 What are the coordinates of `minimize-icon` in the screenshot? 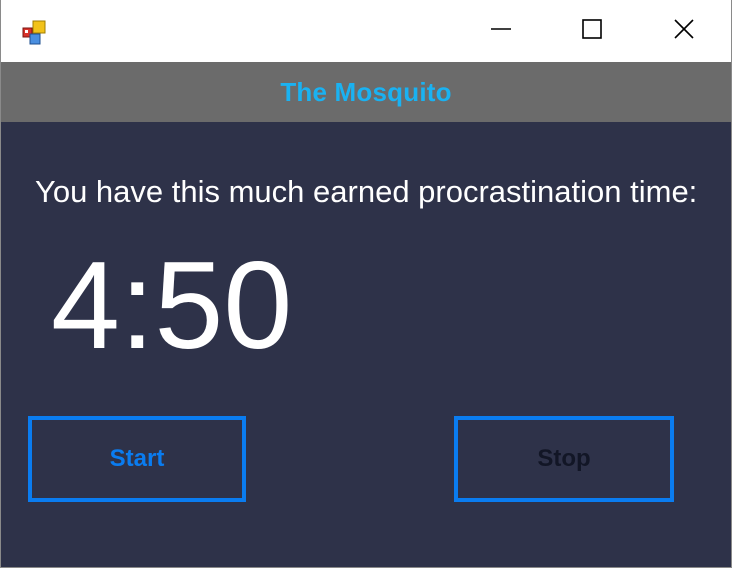 It's located at (501, 31).